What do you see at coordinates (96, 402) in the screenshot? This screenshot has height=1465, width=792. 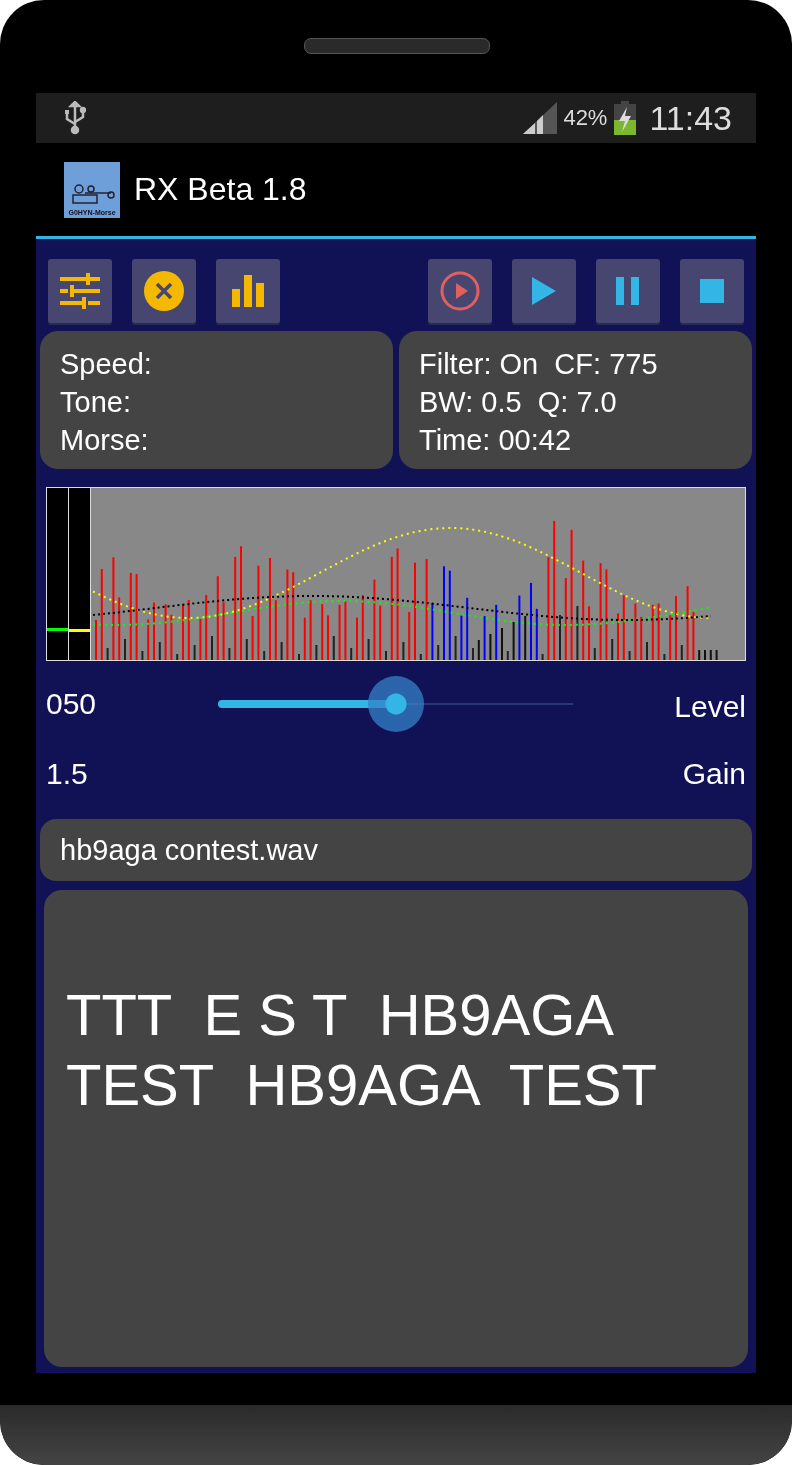 I see `info-label: Tone:` at bounding box center [96, 402].